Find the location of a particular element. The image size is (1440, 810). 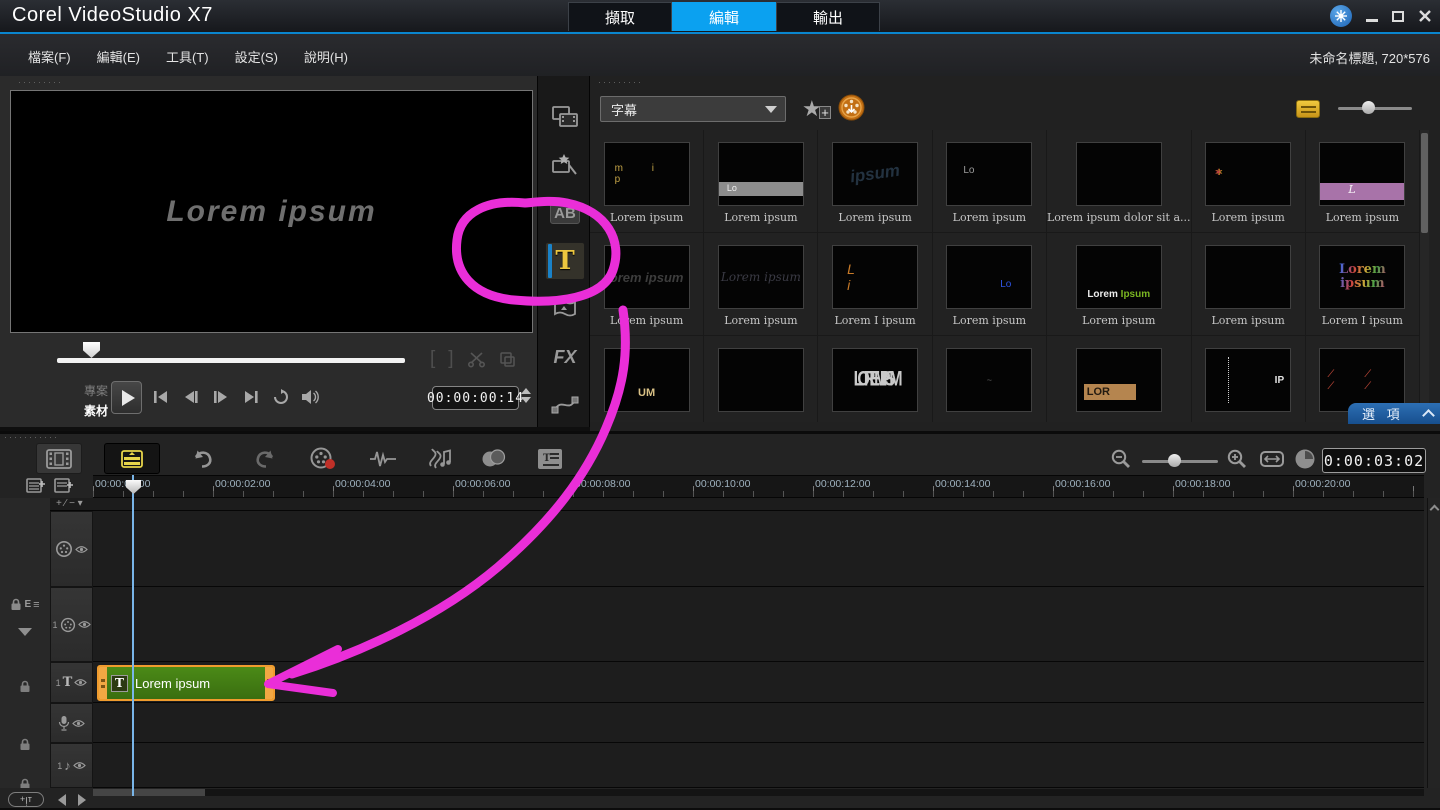

timeline-timecode: 0:00:03:02 is located at coordinates (1374, 460).